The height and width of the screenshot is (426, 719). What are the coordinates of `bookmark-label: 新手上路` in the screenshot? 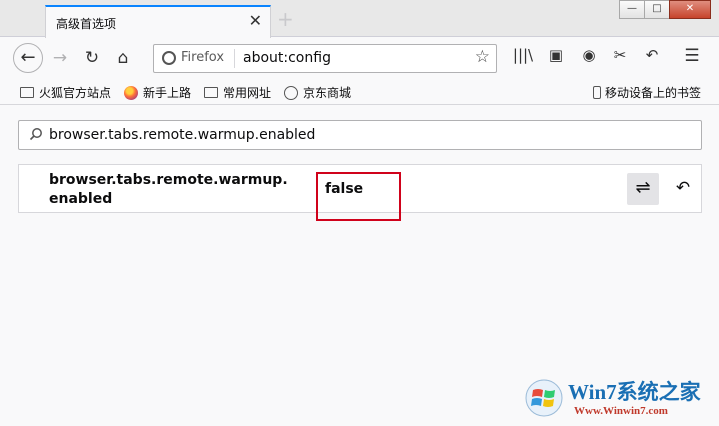 It's located at (167, 93).